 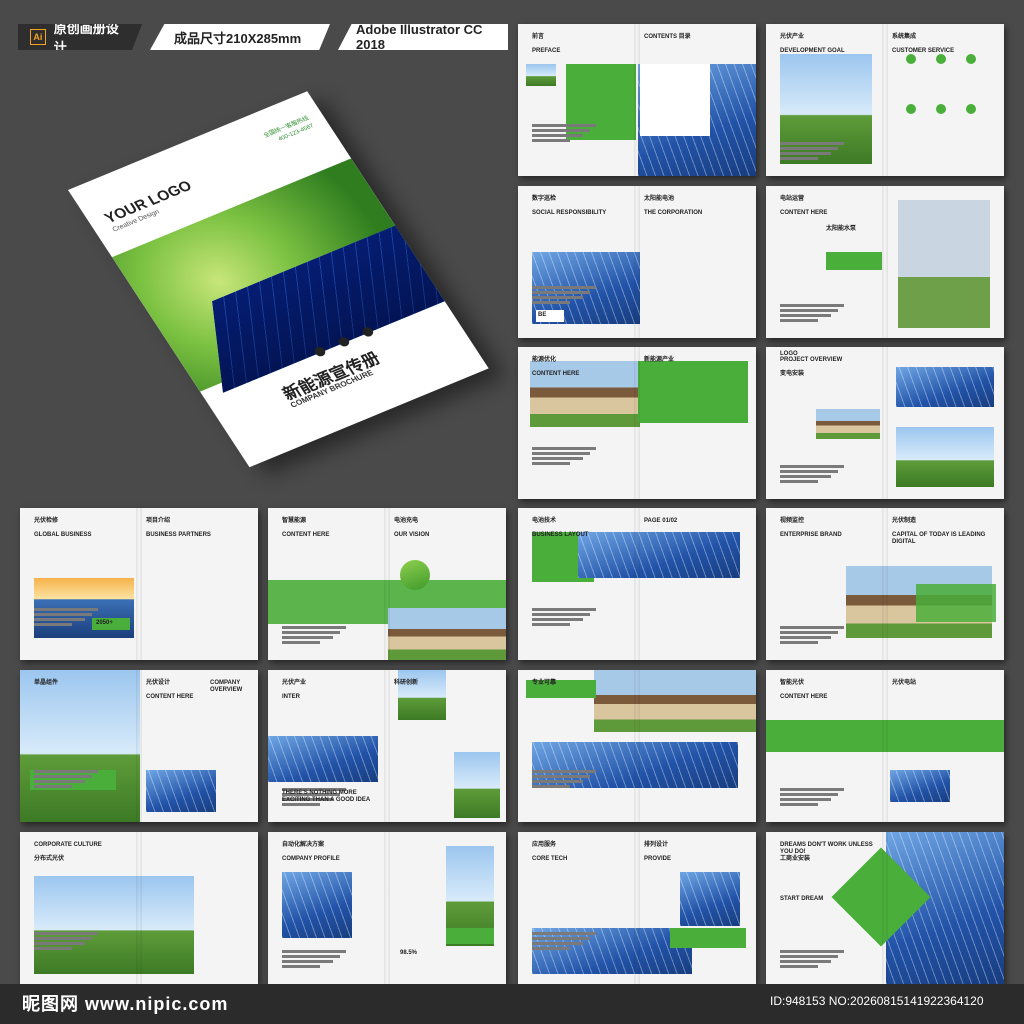 What do you see at coordinates (802, 899) in the screenshot?
I see `spread-left-subtitle2: START DREAM` at bounding box center [802, 899].